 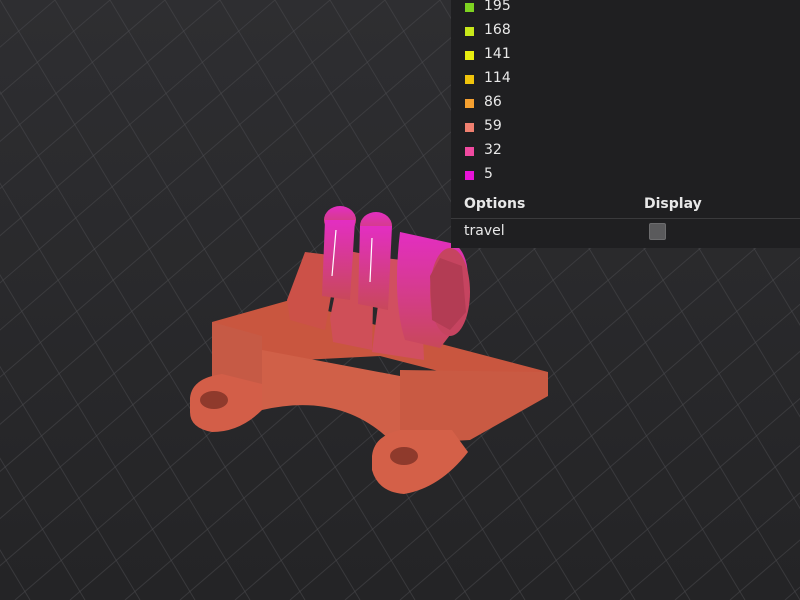 I want to click on legend-item: 114, so click(x=625, y=80).